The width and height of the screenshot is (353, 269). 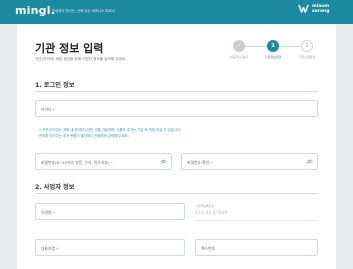 I want to click on password-field-label: 비밀번호(8~20자의 영문, 숫자, 특수기호) *, so click(x=76, y=163).